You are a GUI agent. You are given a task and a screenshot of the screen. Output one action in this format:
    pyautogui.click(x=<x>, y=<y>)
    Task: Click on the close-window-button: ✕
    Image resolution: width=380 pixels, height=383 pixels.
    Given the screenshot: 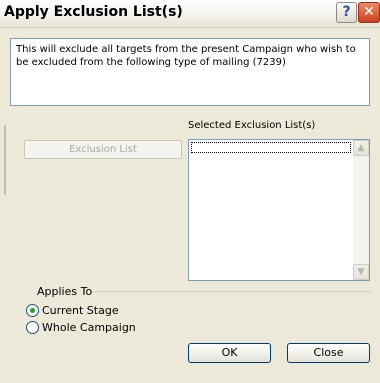 What is the action you would take?
    pyautogui.click(x=369, y=12)
    